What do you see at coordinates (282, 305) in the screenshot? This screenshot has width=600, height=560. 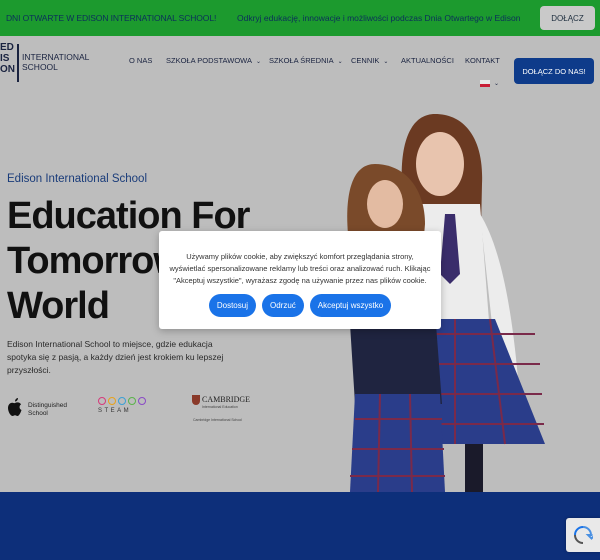 I see `cookie-reject-button: Odrzuć` at bounding box center [282, 305].